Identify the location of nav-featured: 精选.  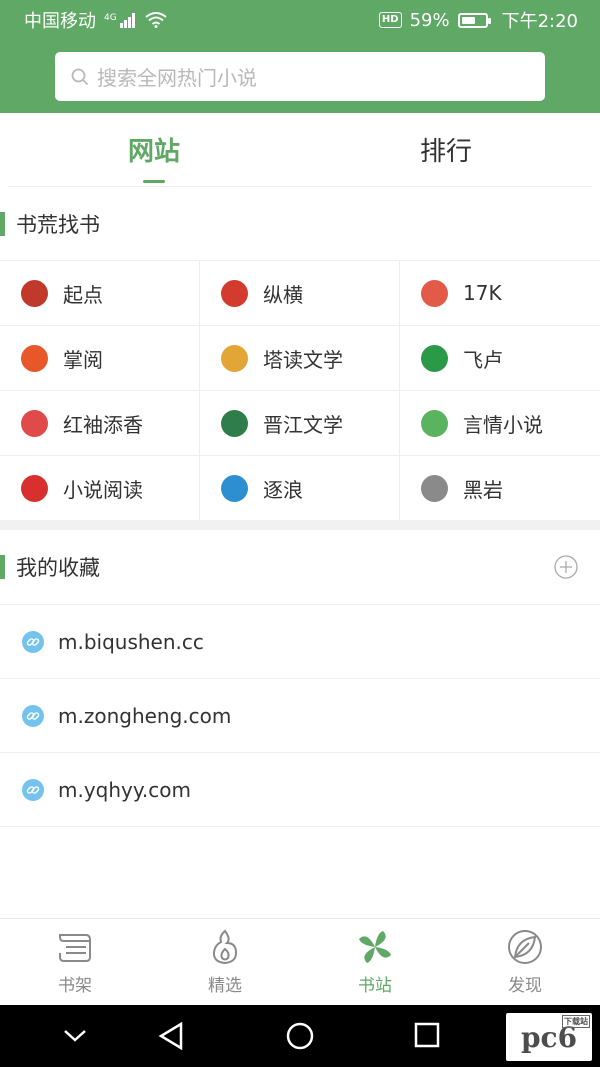
(225, 962).